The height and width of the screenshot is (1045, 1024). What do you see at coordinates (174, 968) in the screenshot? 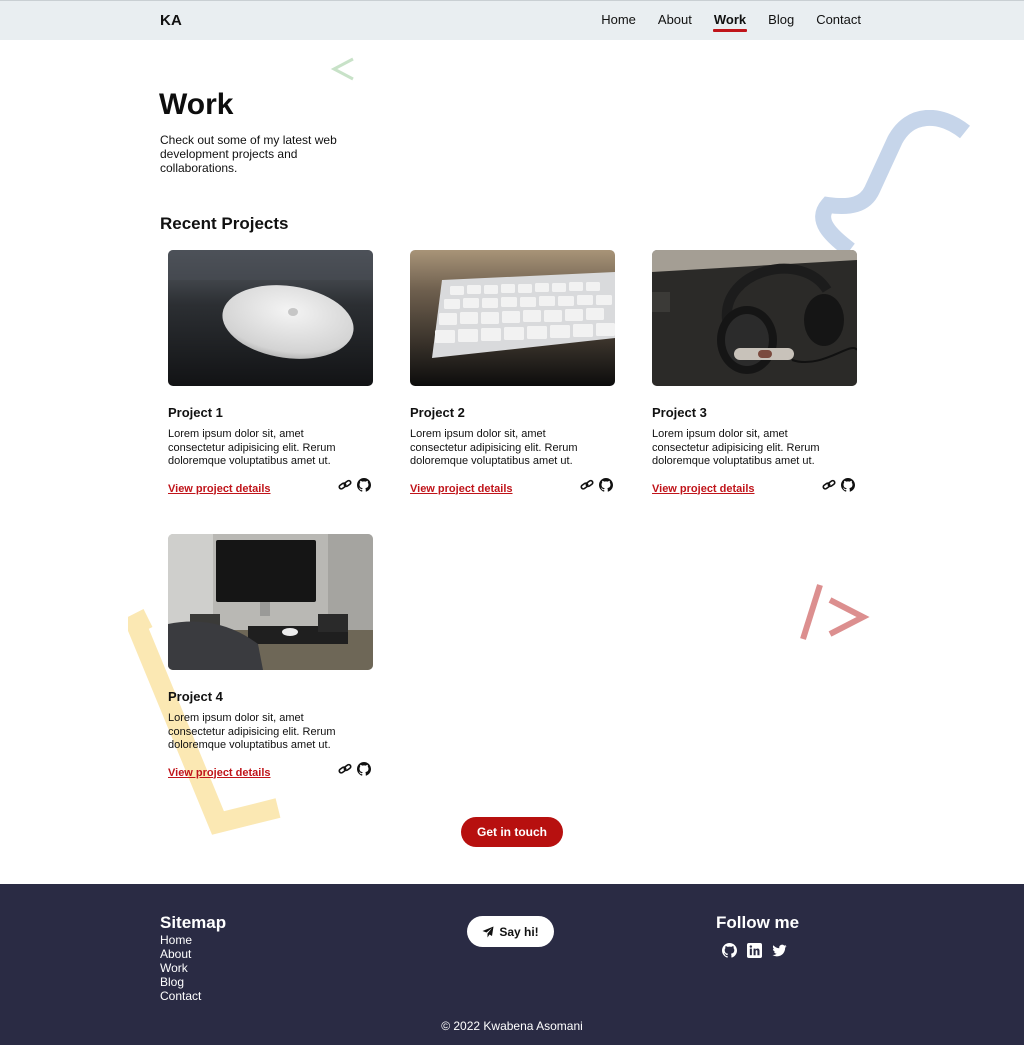
I see `sitemap-link-work: Work` at bounding box center [174, 968].